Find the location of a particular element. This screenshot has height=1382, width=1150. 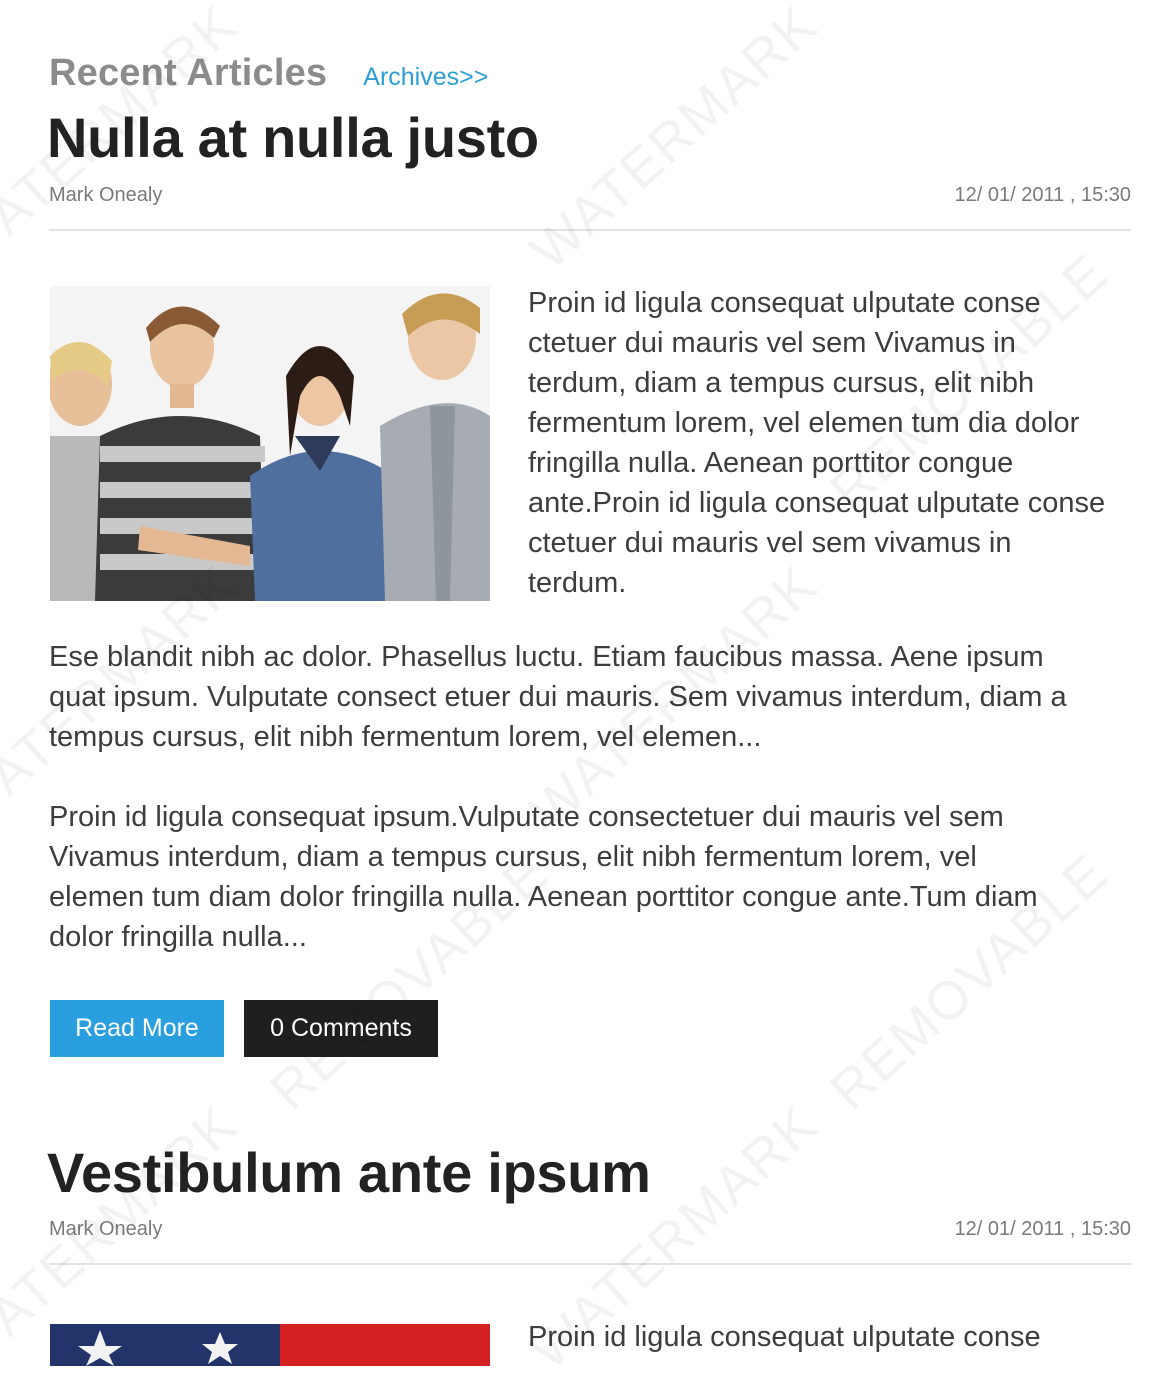

section-header: Recent Articles Archives>> is located at coordinates (268, 76).